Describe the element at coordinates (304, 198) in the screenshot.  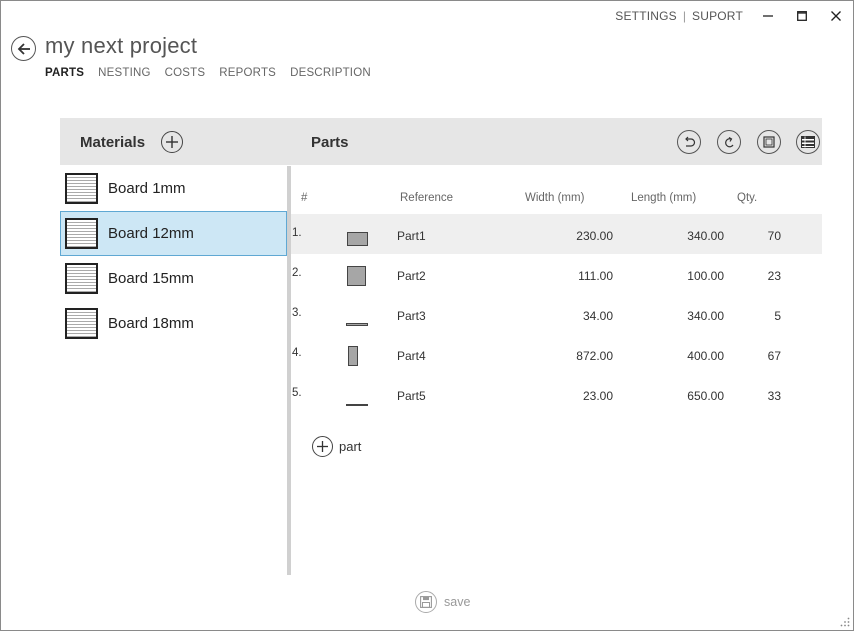
I see `col-num: #` at that location.